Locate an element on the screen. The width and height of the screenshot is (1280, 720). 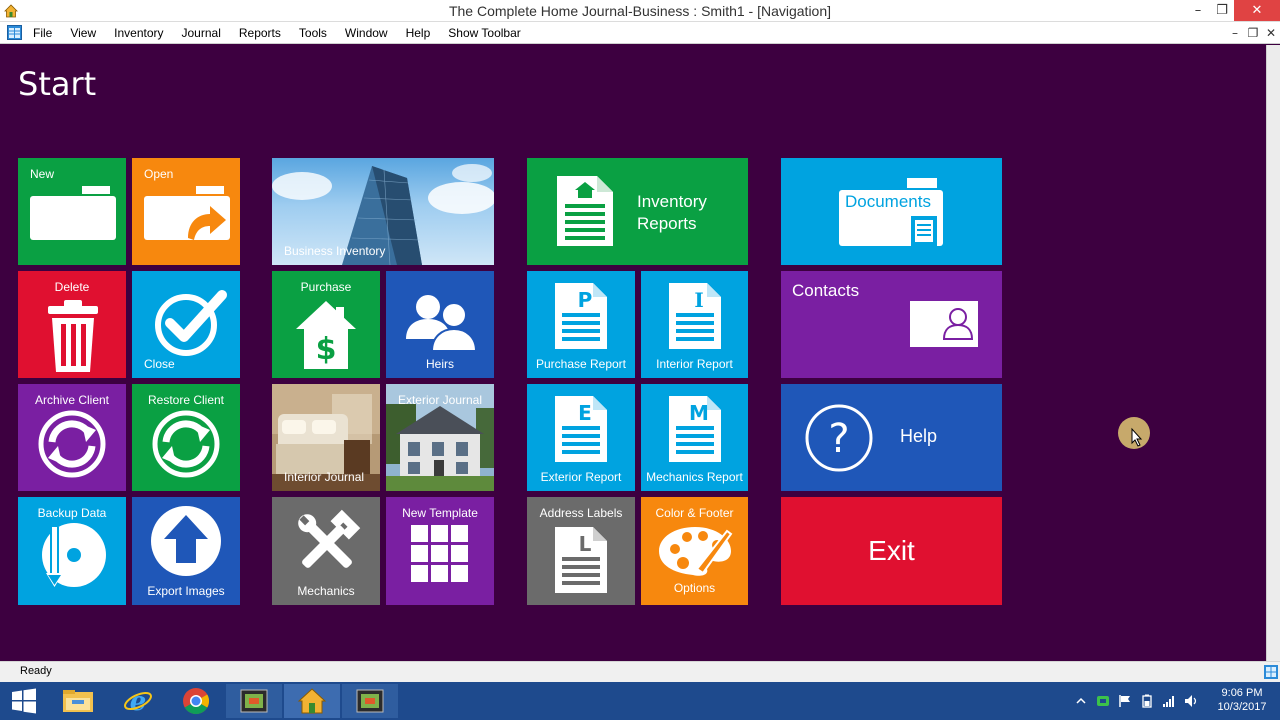
business-inventory-label: Business Inventory is located at coordinates (335, 251).